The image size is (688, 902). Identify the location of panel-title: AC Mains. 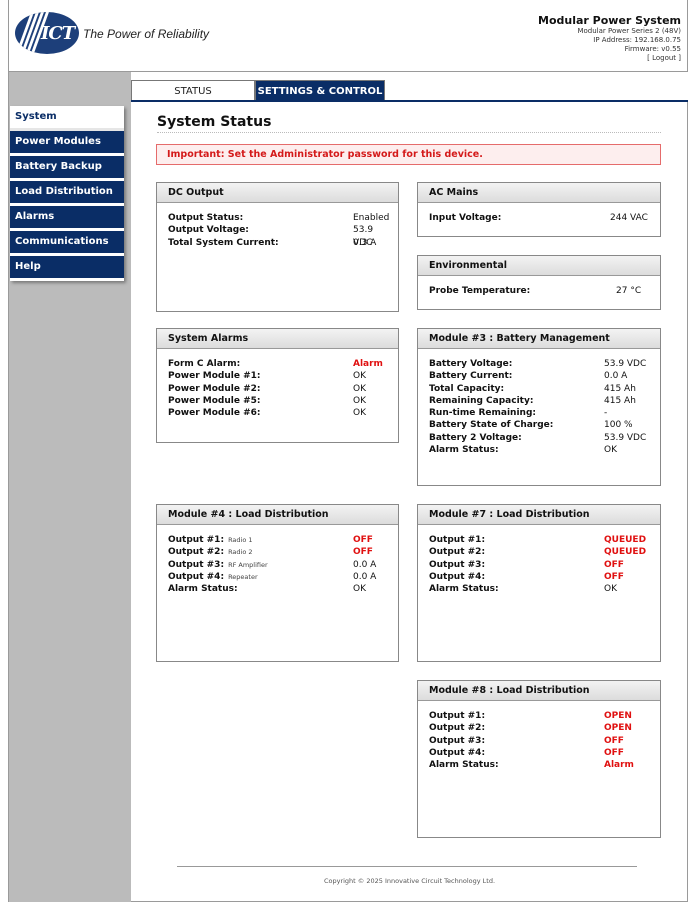
(539, 193).